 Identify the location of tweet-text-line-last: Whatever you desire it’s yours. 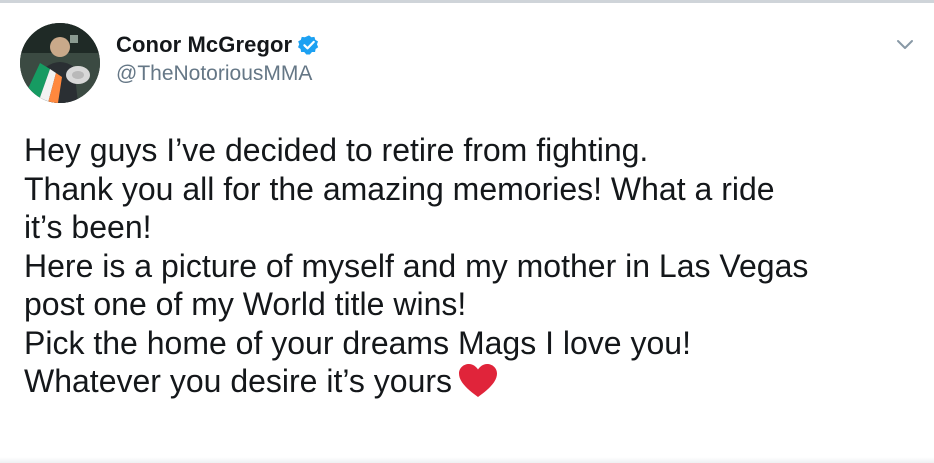
(469, 382).